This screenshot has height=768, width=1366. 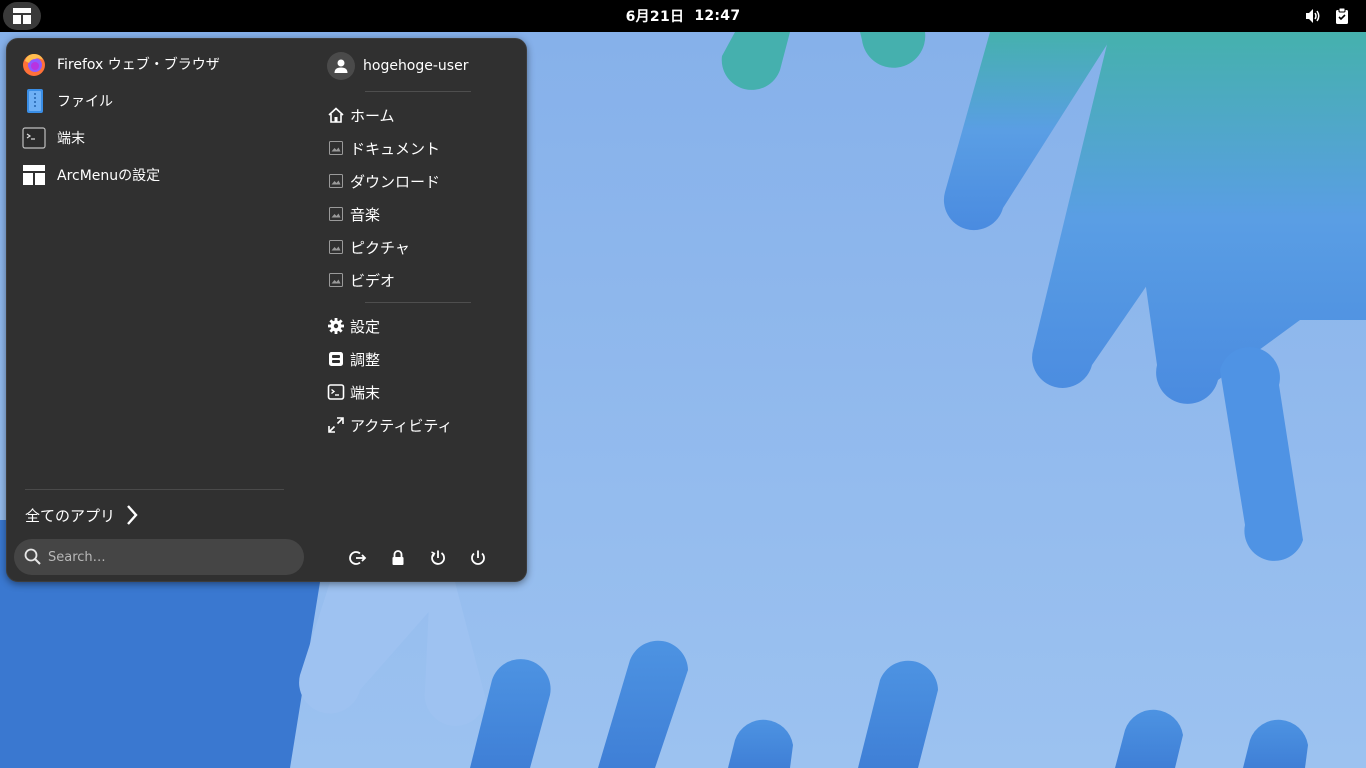 What do you see at coordinates (373, 280) in the screenshot?
I see `place-label: ビデオ` at bounding box center [373, 280].